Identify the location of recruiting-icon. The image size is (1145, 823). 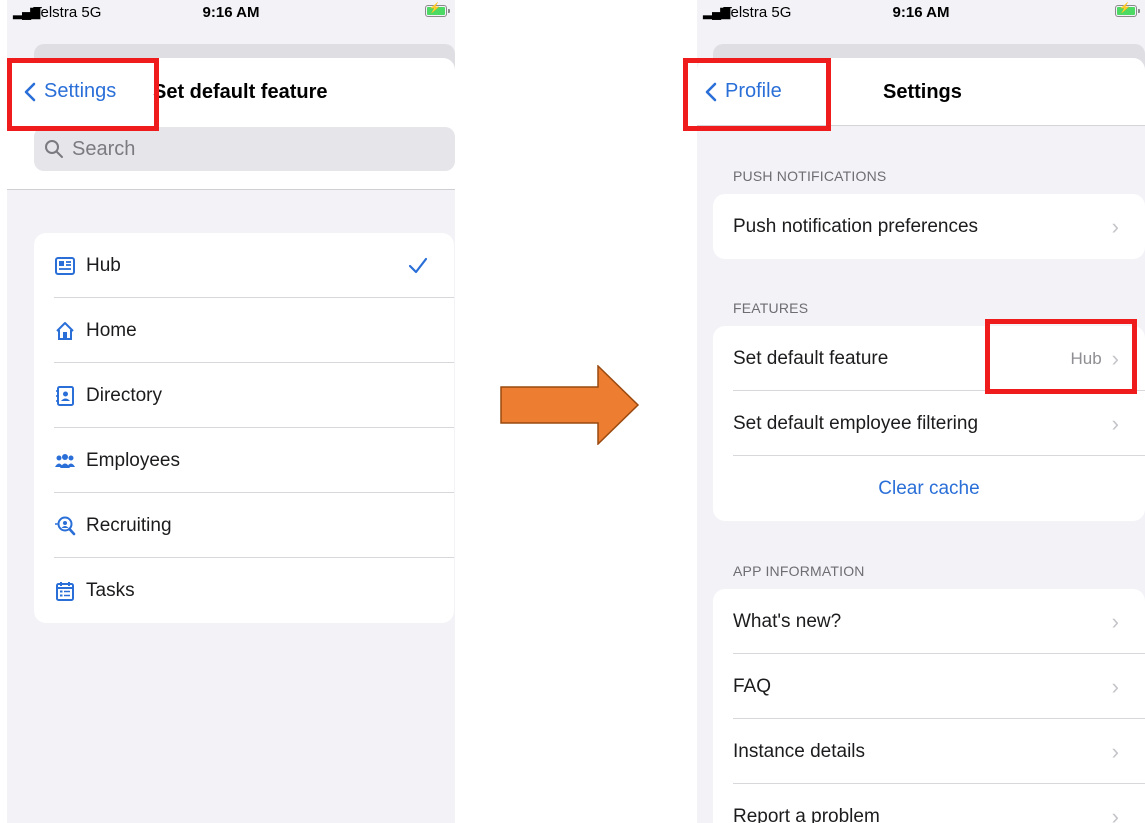
(65, 526).